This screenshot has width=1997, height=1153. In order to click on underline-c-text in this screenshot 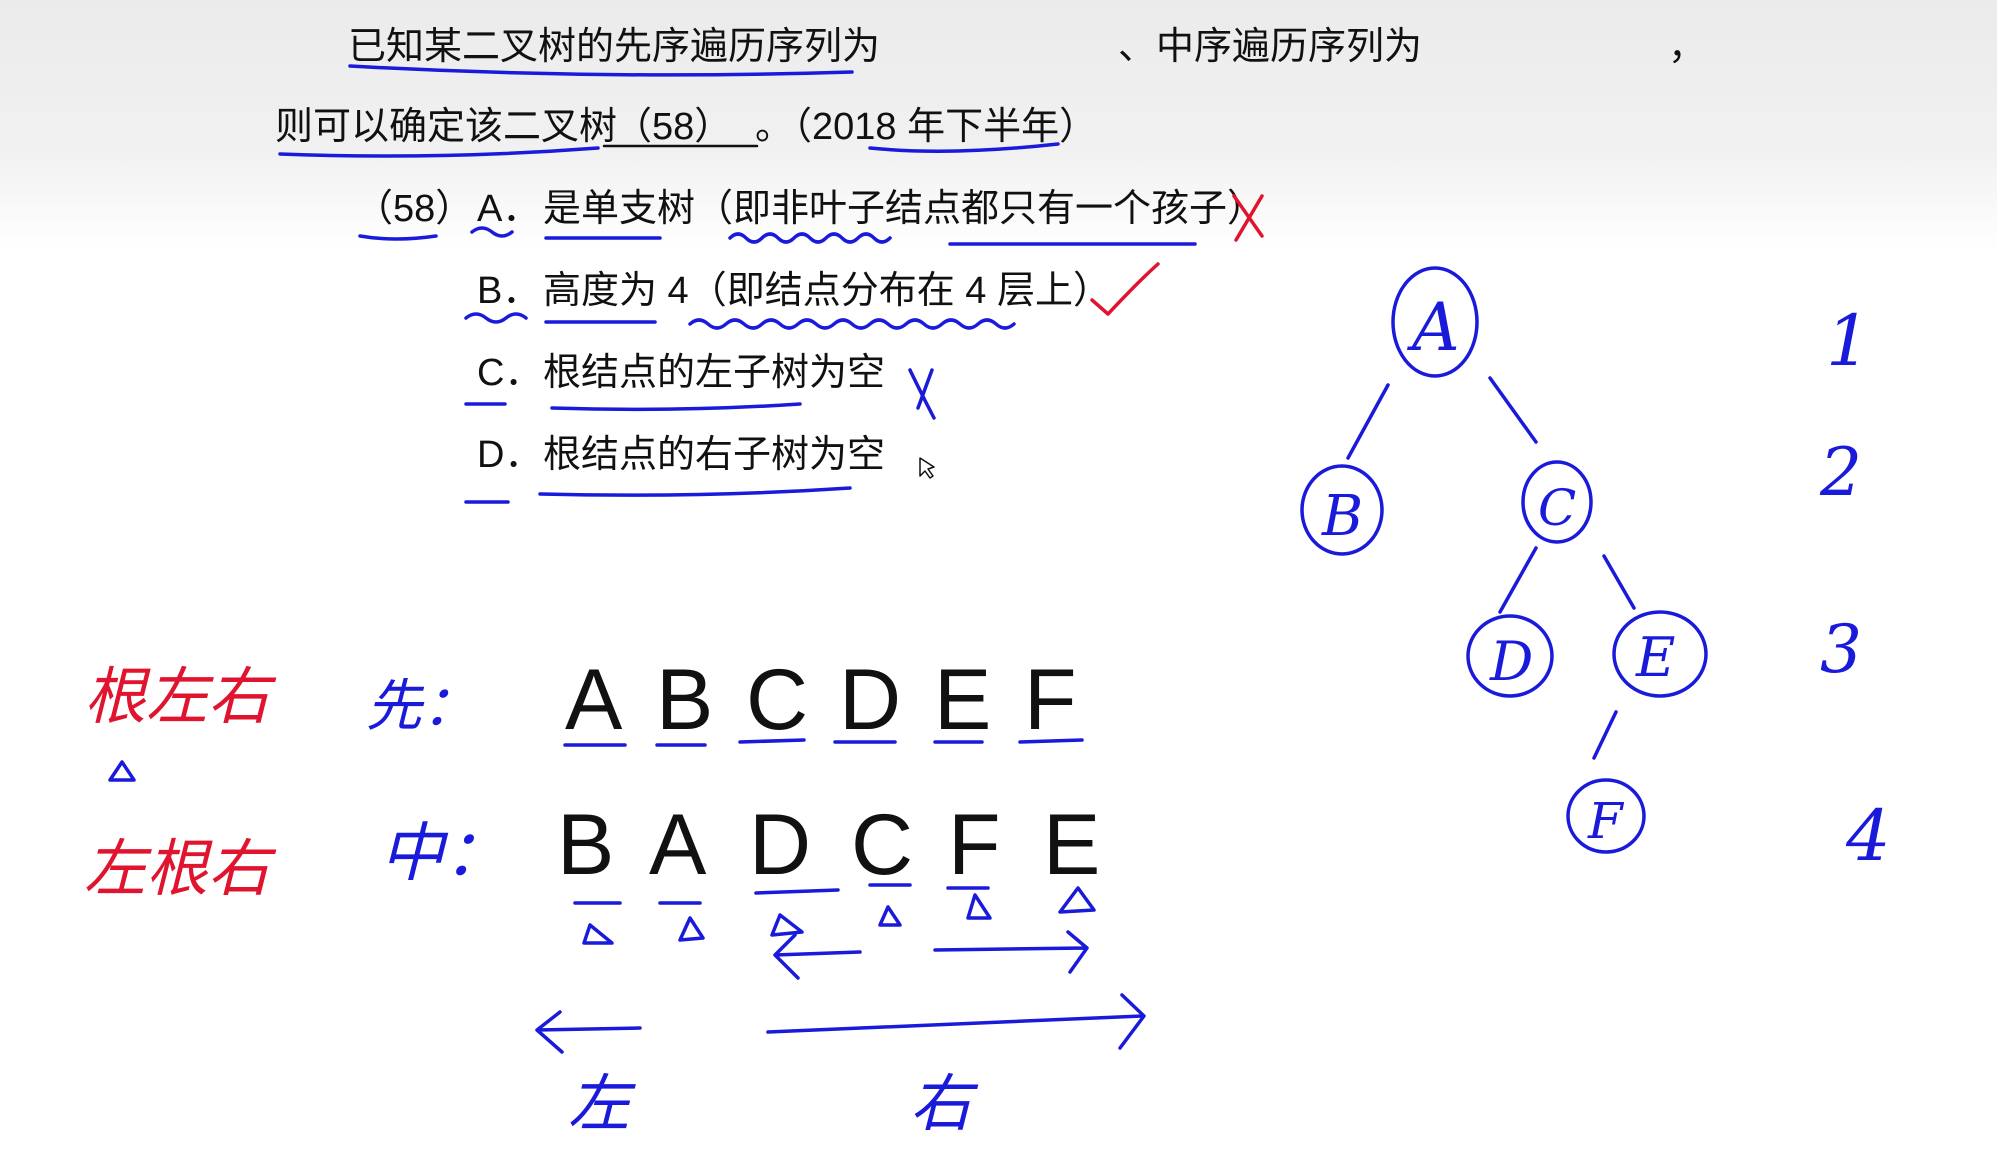, I will do `click(676, 407)`.